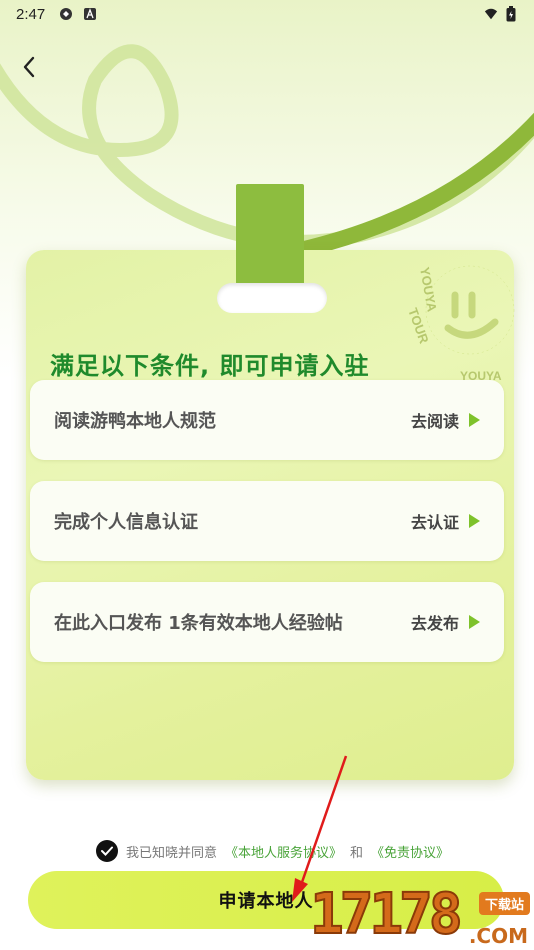  What do you see at coordinates (481, 374) in the screenshot?
I see `svg-text: YOUYA` at bounding box center [481, 374].